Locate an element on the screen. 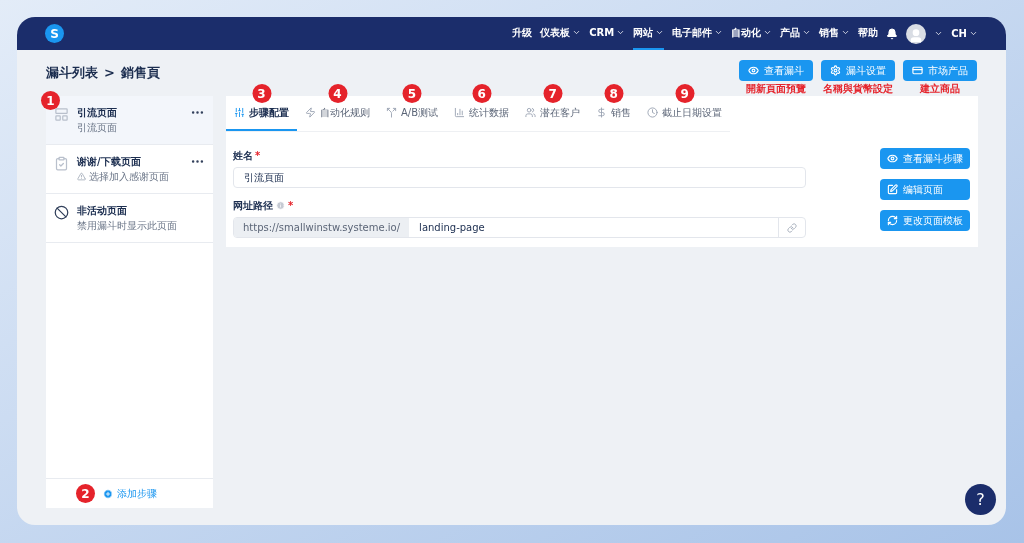  breadcrumb-current: 銷售頁 is located at coordinates (140, 73).